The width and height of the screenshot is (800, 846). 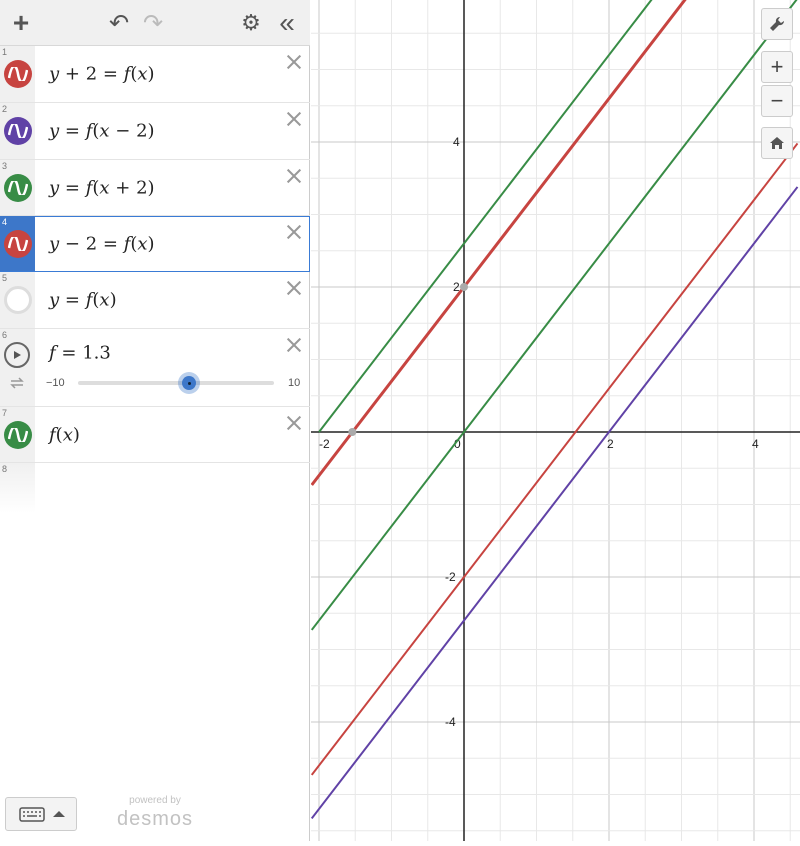 What do you see at coordinates (456, 142) in the screenshot?
I see `y-tick-label: 4` at bounding box center [456, 142].